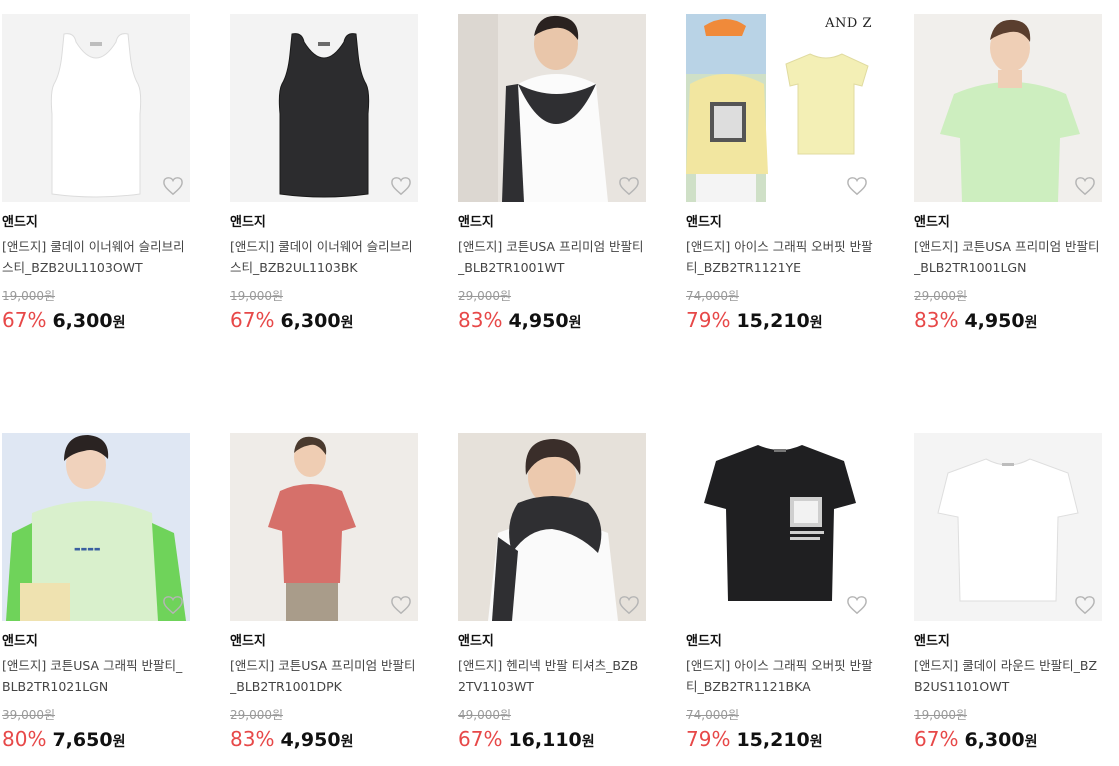 This screenshot has height=766, width=1119. What do you see at coordinates (96, 527) in the screenshot?
I see `product-image: ▬▬▬▬` at bounding box center [96, 527].